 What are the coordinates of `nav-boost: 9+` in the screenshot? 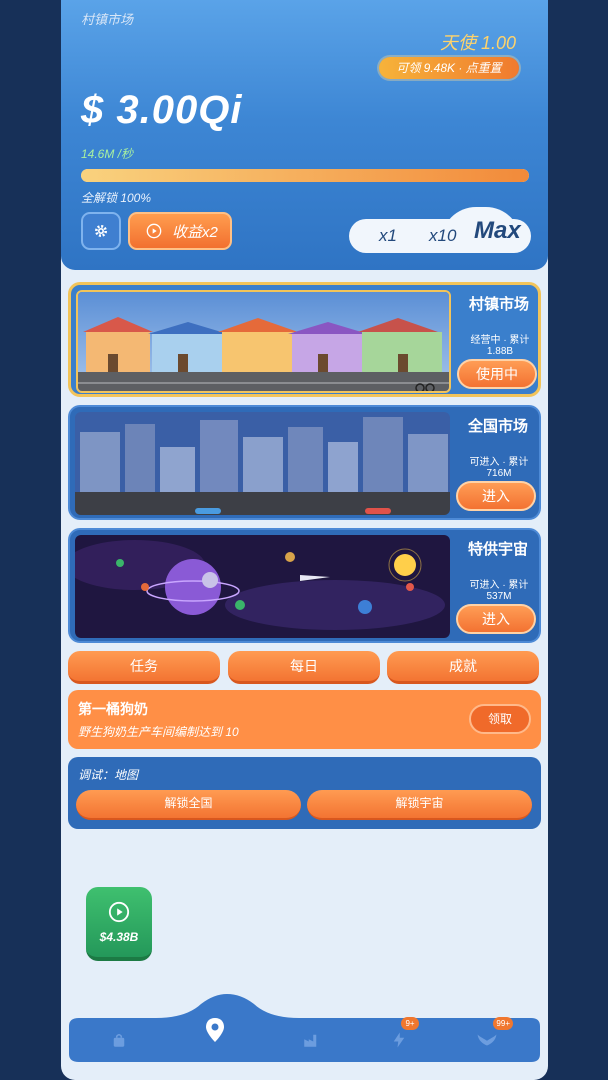 It's located at (399, 1038).